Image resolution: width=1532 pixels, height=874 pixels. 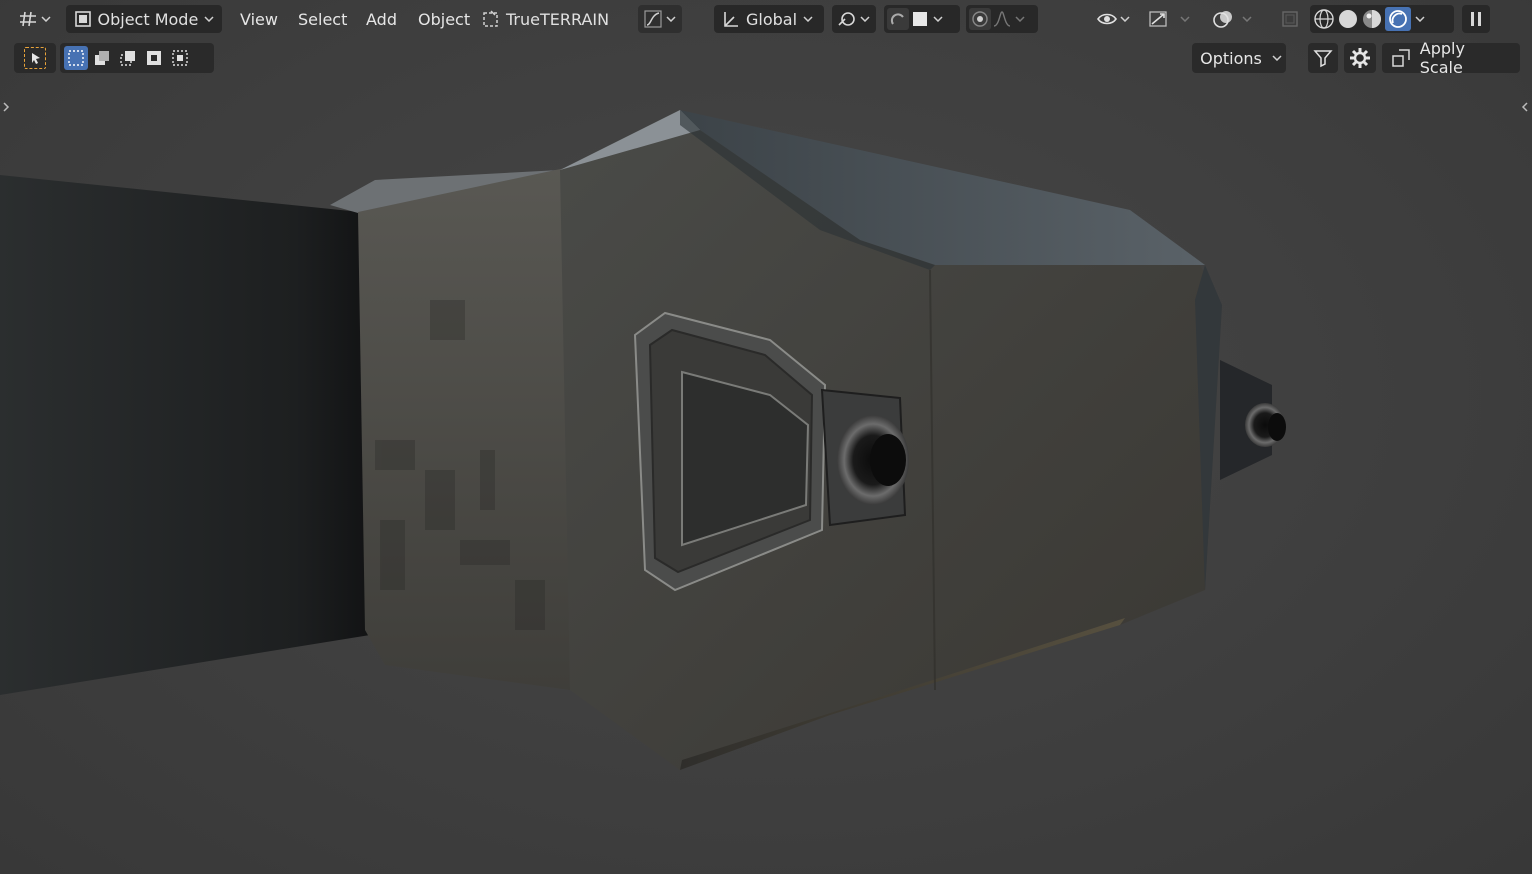 I want to click on trueterrain-addon-button: TrueTERRAIN, so click(x=555, y=19).